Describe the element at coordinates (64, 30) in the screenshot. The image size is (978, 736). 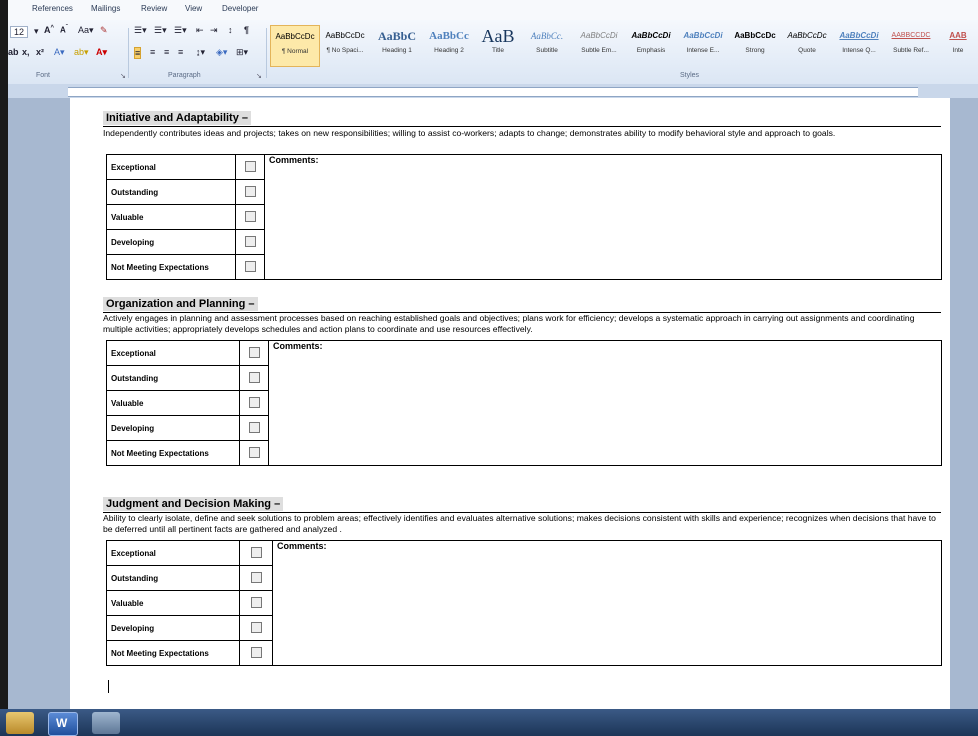
I see `shrink-font-icon: Aˇ` at that location.